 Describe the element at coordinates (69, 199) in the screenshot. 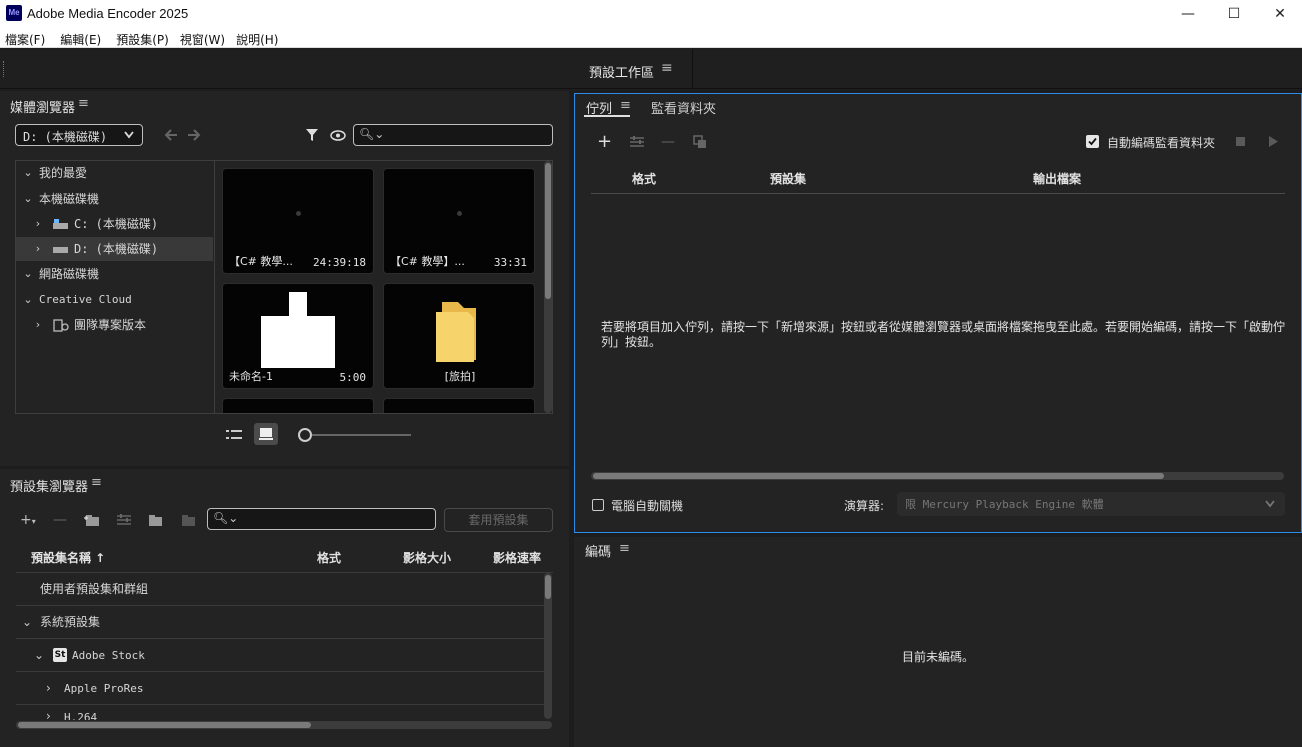

I see `tree-label: 本機磁碟機` at that location.